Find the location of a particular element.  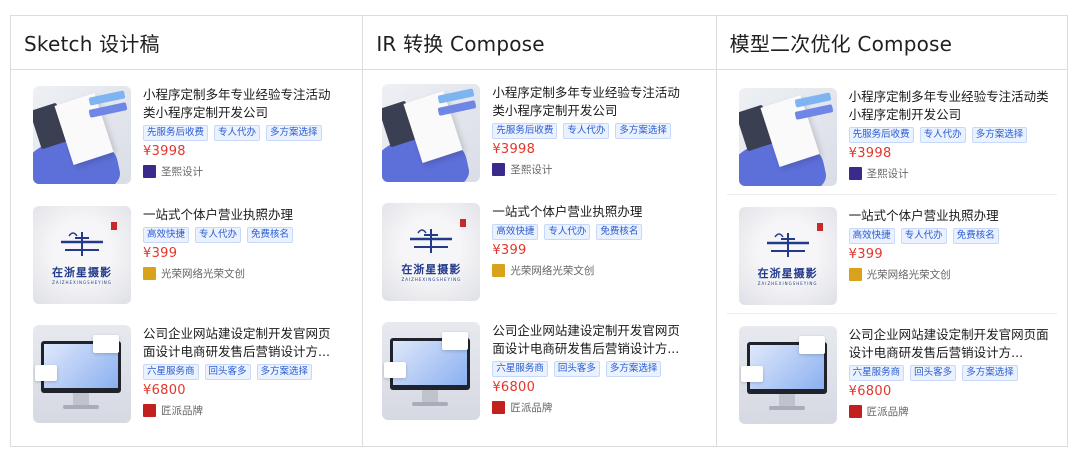

tag-list: 高效快捷 专人代办 免费核名 is located at coordinates (238, 235).